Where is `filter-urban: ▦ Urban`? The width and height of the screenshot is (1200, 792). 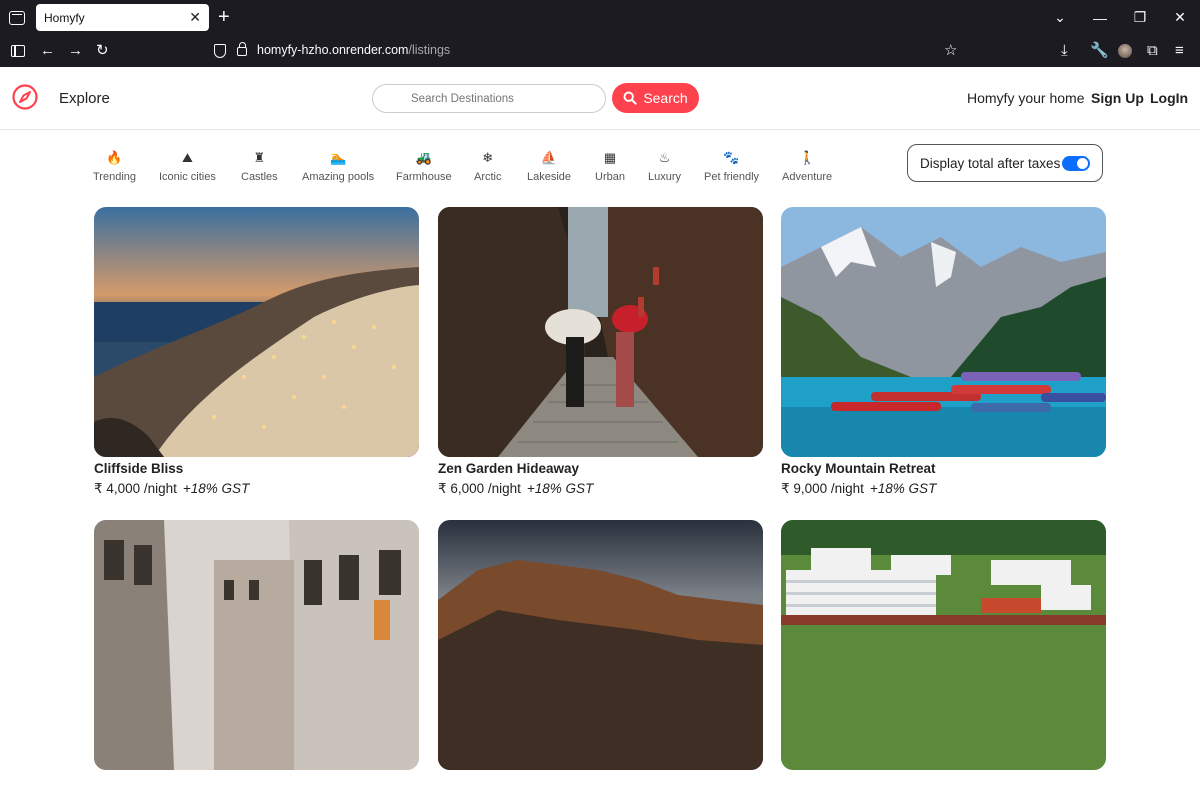 filter-urban: ▦ Urban is located at coordinates (610, 166).